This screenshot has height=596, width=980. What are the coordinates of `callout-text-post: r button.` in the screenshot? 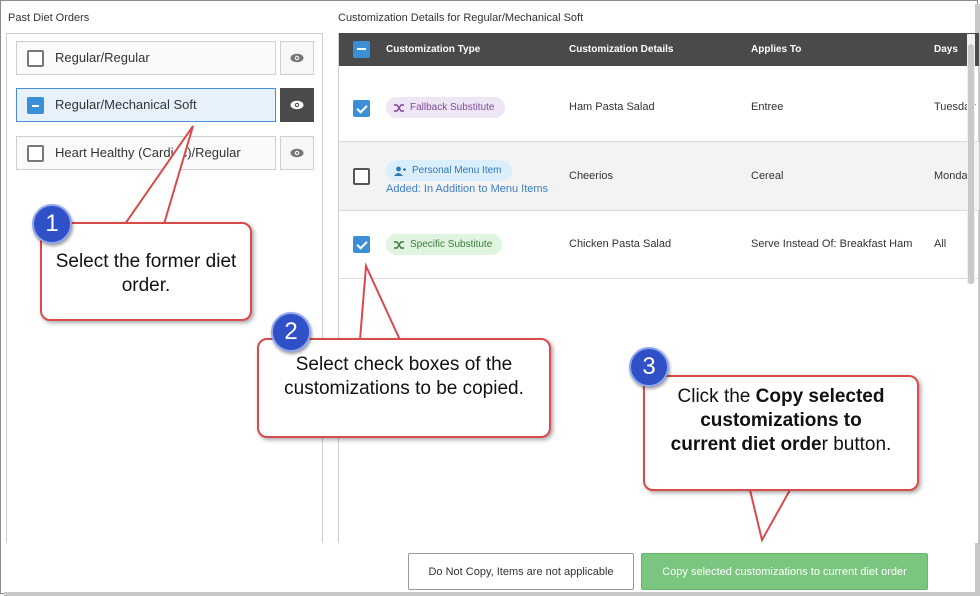 It's located at (856, 444).